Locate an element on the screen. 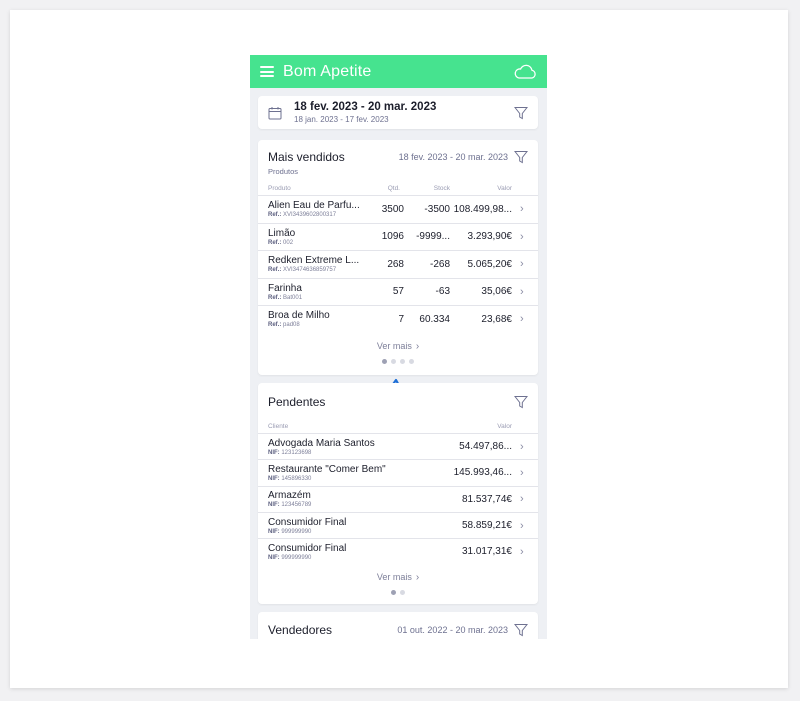 The width and height of the screenshot is (800, 701). table-row: Armazém NIF: 123456789 81.537,74€ › is located at coordinates (398, 498).